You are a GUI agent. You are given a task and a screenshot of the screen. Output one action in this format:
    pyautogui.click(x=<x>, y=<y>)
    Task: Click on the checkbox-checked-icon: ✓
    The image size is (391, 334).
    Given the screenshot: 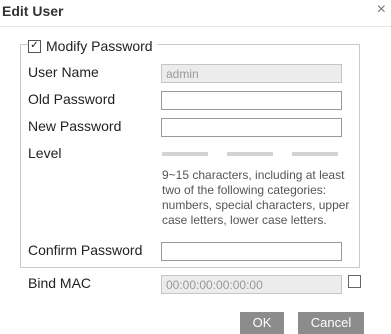 What is the action you would take?
    pyautogui.click(x=34, y=46)
    